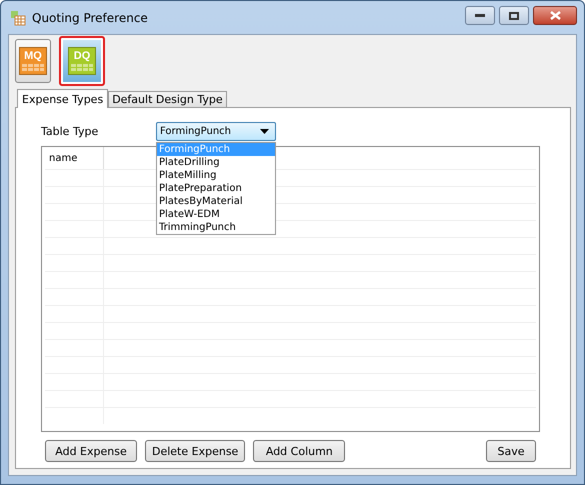  Describe the element at coordinates (264, 131) in the screenshot. I see `caret-icon` at that location.